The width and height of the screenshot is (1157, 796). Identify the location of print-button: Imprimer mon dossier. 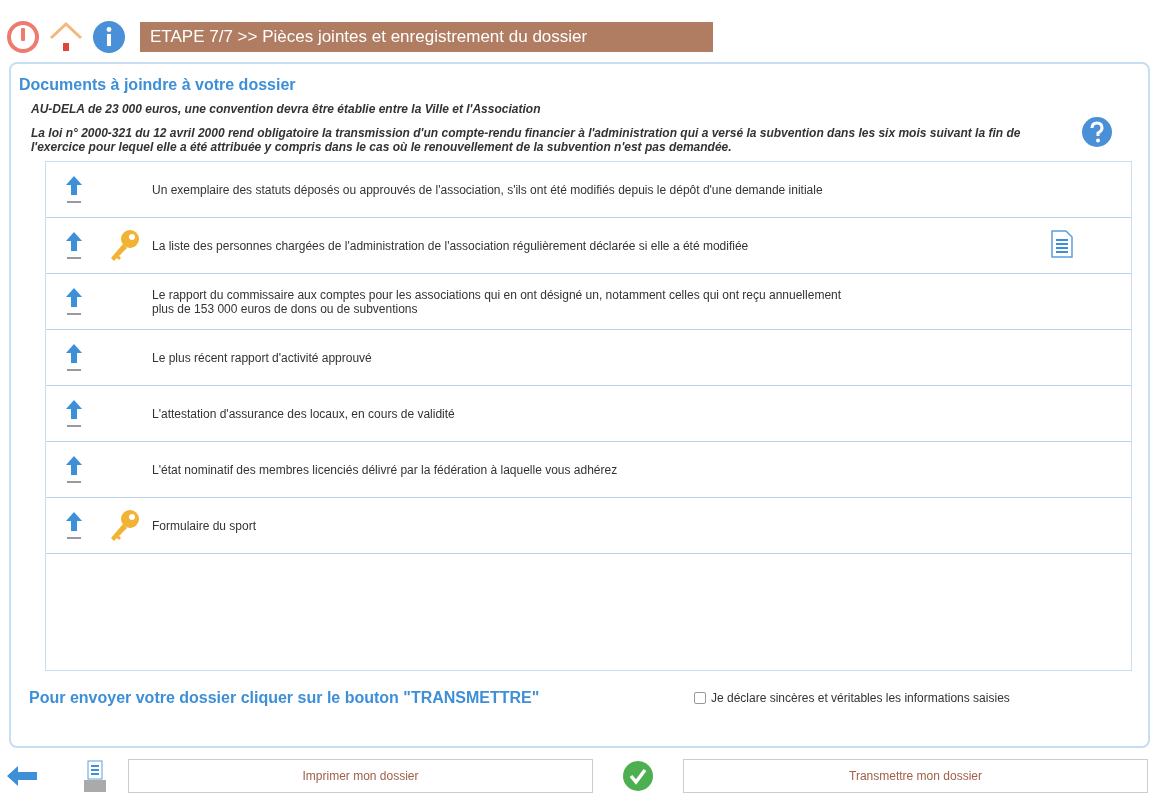
(360, 776).